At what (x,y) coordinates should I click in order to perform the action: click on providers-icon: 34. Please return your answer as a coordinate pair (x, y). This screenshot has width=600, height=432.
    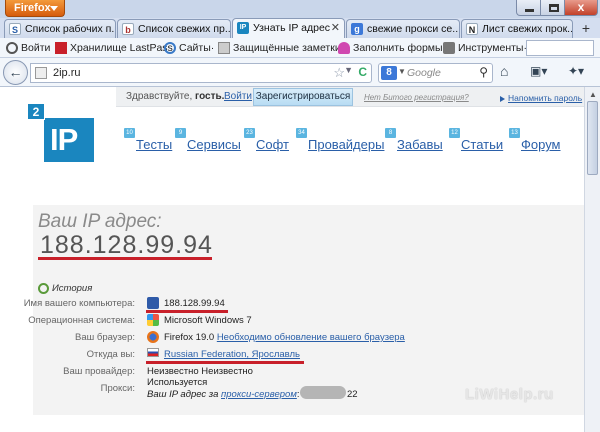
    Looking at the image, I should click on (301, 133).